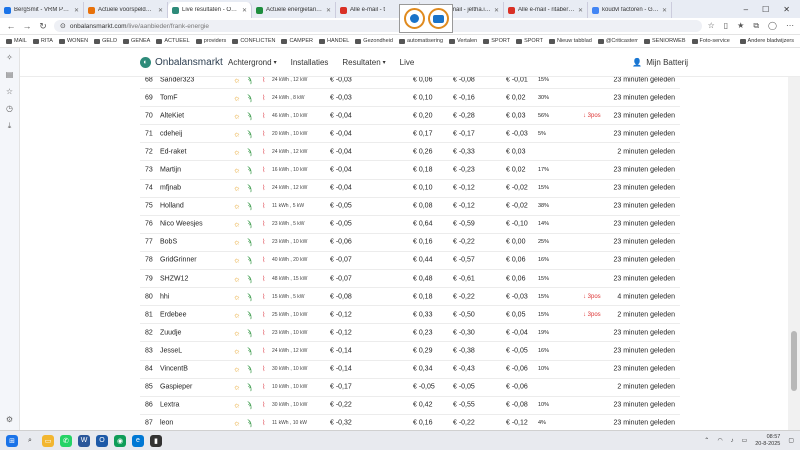 This screenshot has width=800, height=450. I want to click on search-icon: ⌕, so click(30, 441).